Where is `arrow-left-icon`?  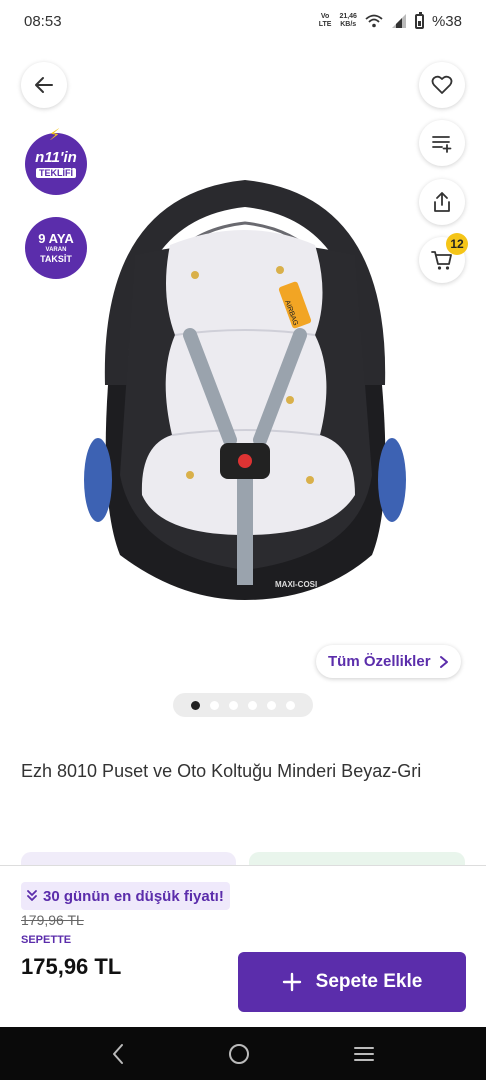 arrow-left-icon is located at coordinates (44, 85).